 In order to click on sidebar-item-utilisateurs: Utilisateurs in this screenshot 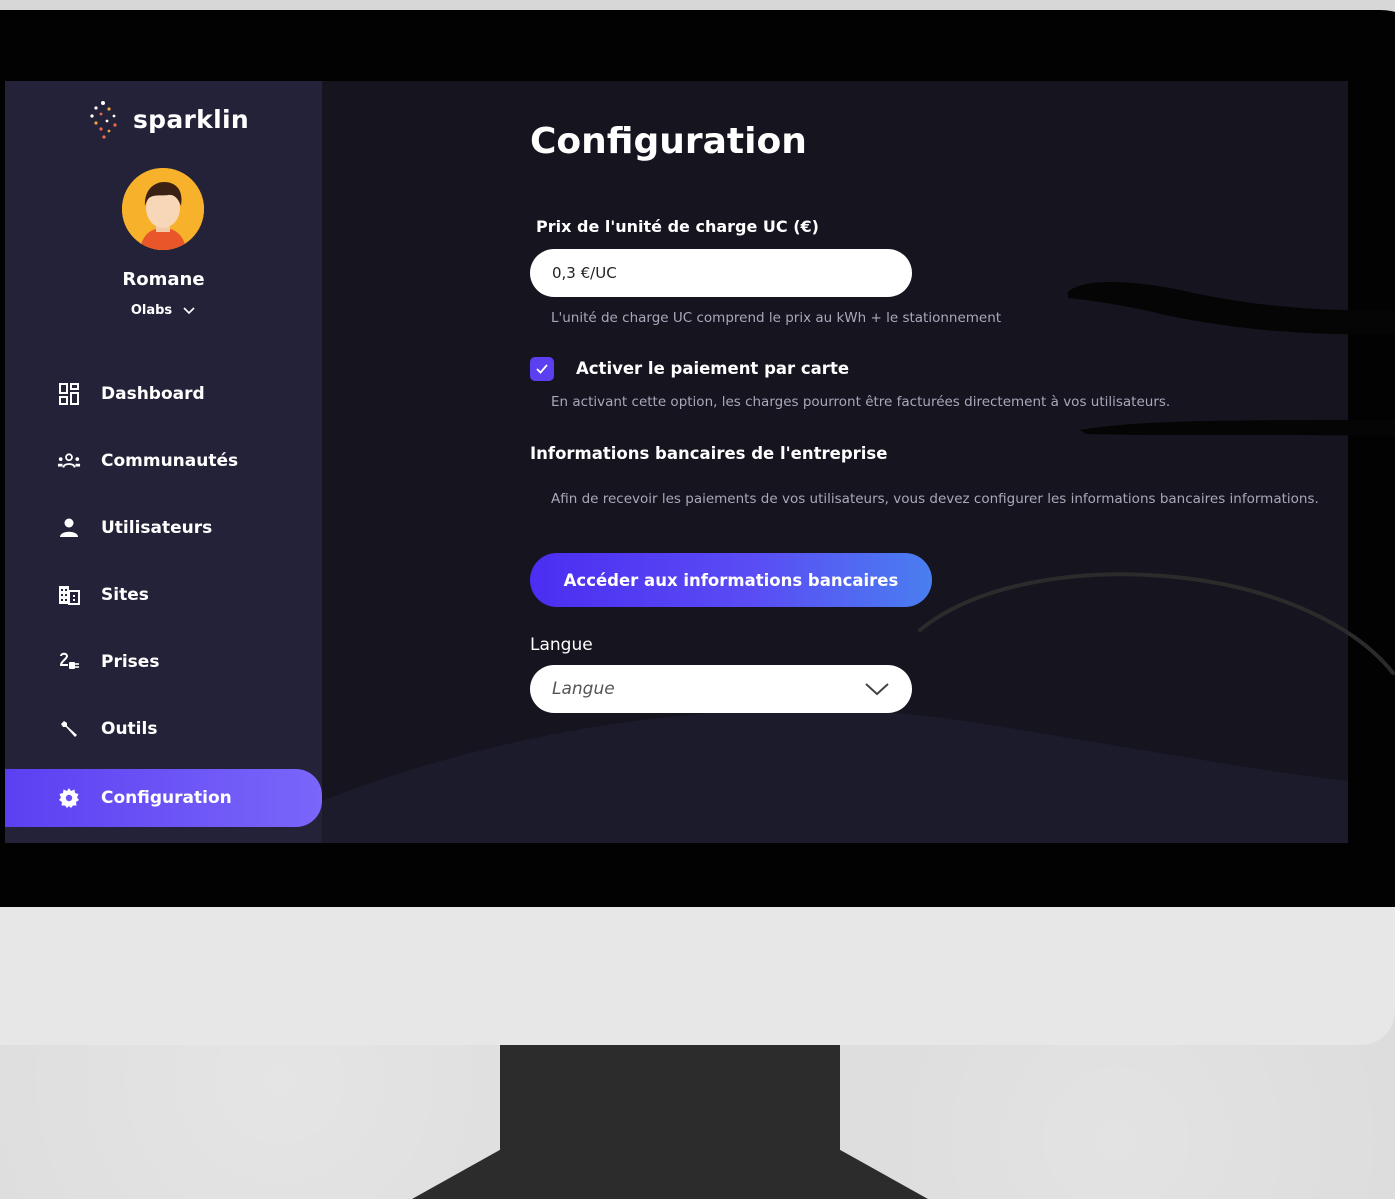, I will do `click(163, 528)`.